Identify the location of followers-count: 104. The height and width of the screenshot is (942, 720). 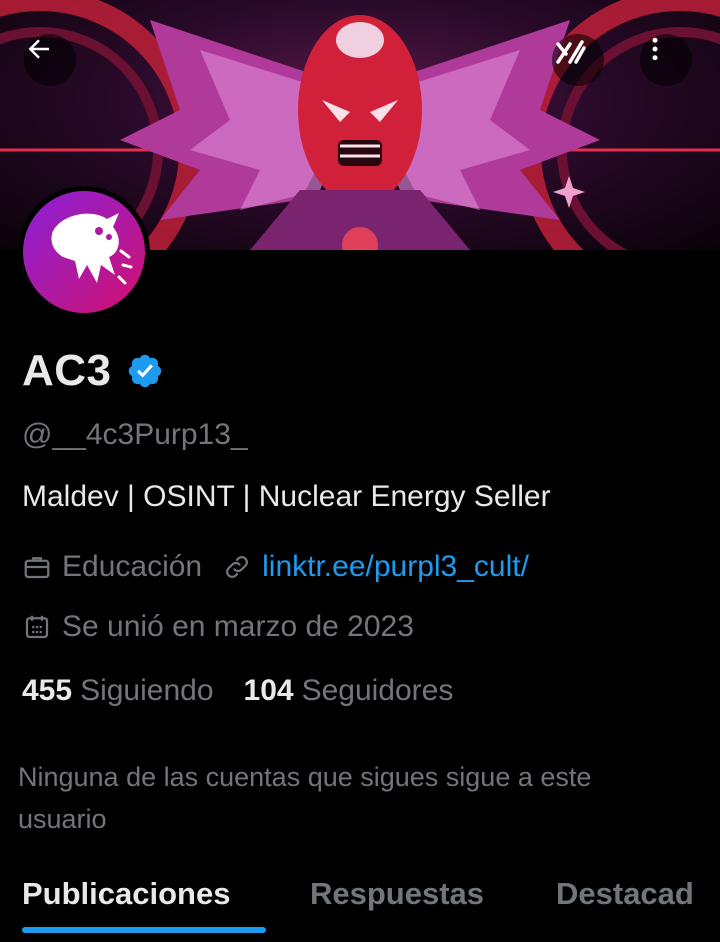
(268, 690).